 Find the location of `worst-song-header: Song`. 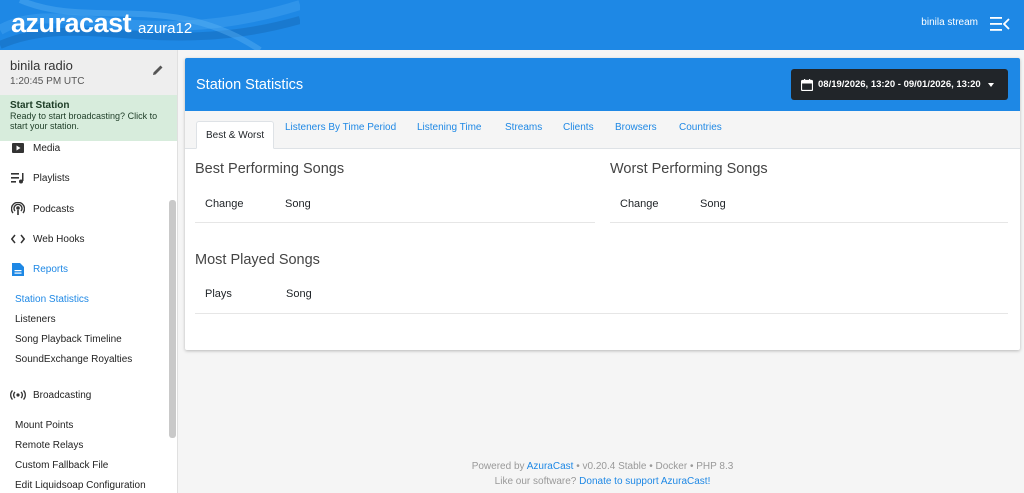

worst-song-header: Song is located at coordinates (713, 204).